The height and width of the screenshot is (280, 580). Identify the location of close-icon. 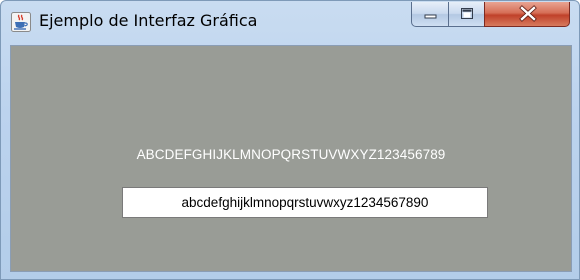
(528, 13).